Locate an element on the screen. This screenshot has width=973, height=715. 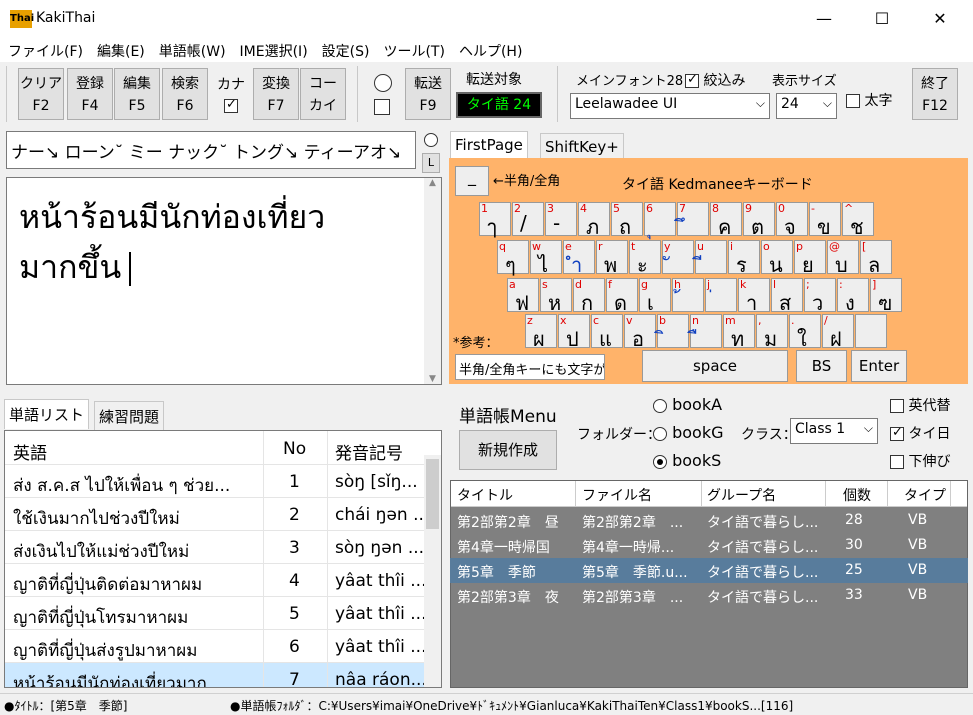
edit-button: 編集 F5 is located at coordinates (137, 94).